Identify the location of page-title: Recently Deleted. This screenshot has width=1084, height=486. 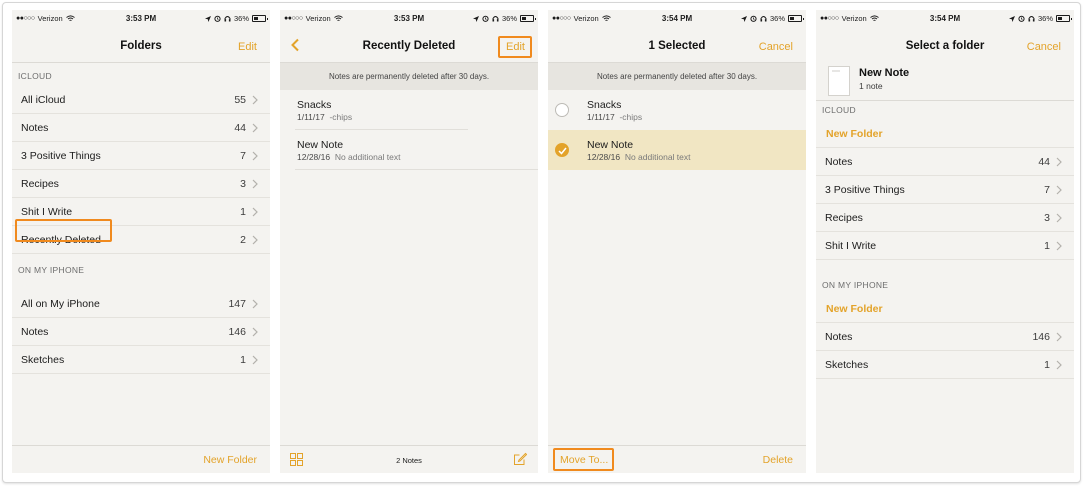
(409, 46).